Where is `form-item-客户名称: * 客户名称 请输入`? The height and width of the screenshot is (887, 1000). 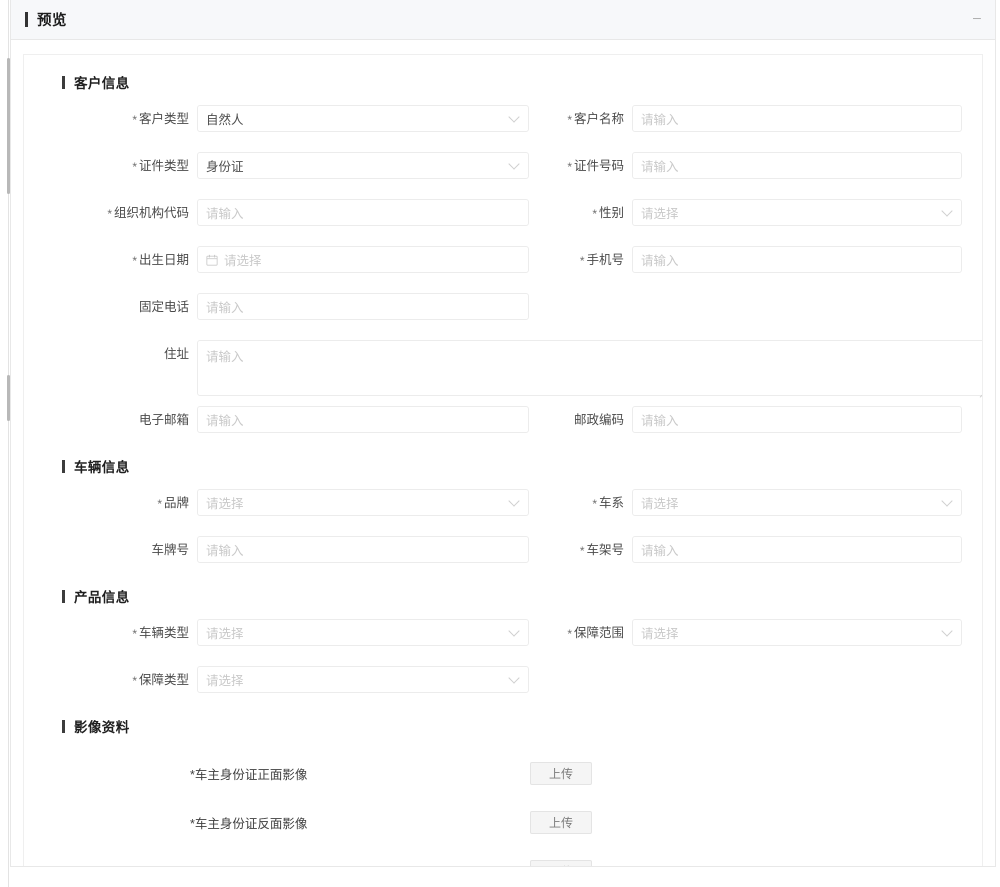 form-item-客户名称: * 客户名称 请输入 is located at coordinates (755, 123).